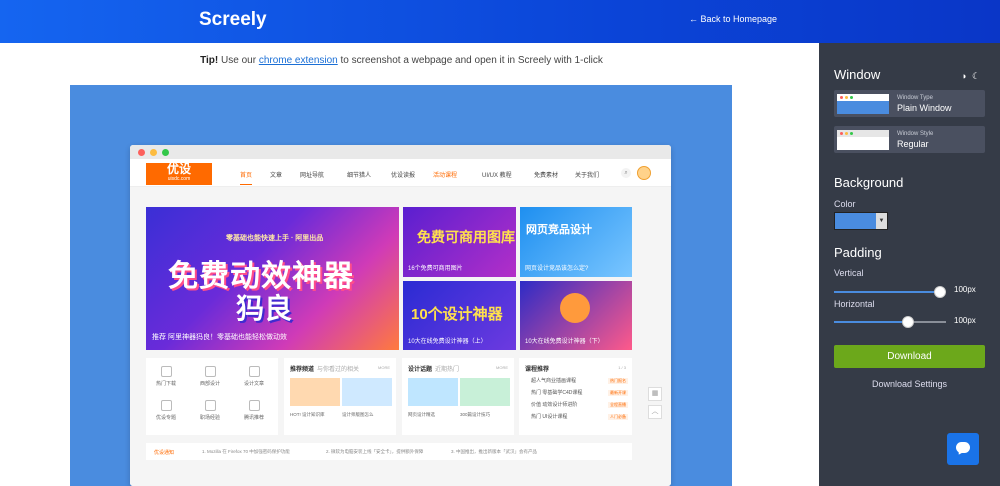 Image resolution: width=1000 pixels, height=486 pixels. What do you see at coordinates (212, 396) in the screenshot?
I see `category-card: 热门下载 西部设计 设计文章 优设专题 职场经验 腾讯推荐` at bounding box center [212, 396].